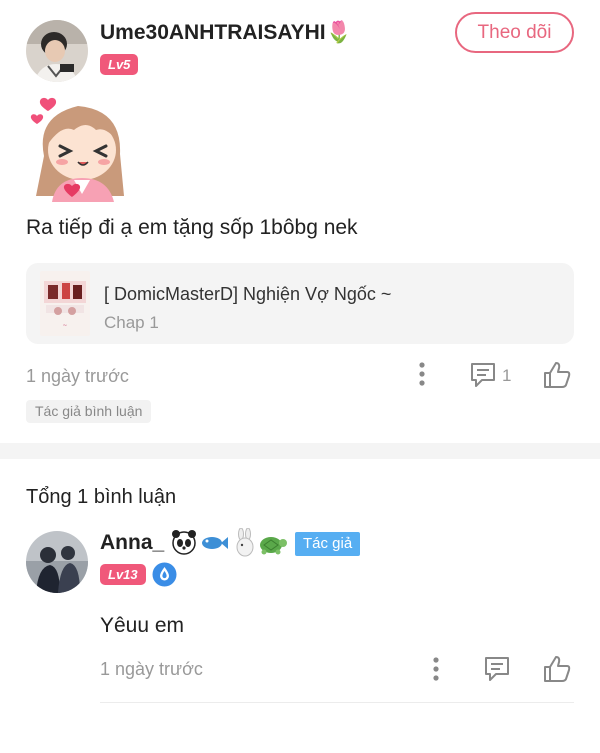 The width and height of the screenshot is (600, 753). Describe the element at coordinates (483, 375) in the screenshot. I see `comment-icon` at that location.